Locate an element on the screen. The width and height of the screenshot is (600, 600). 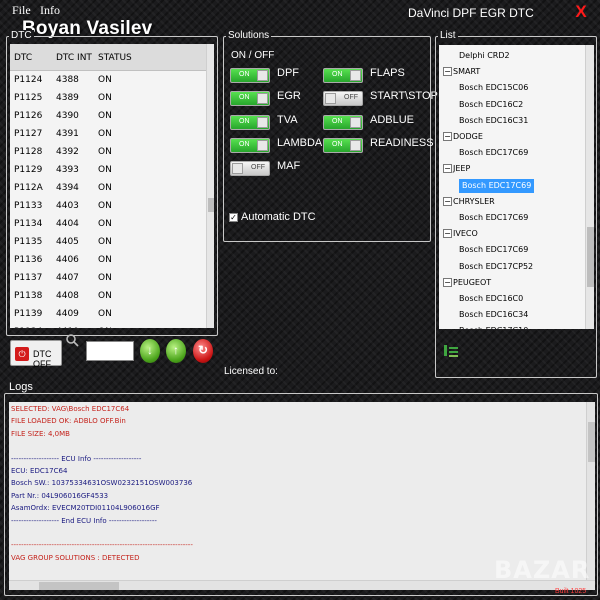
logs-panel-label: Logs is located at coordinates (21, 387).